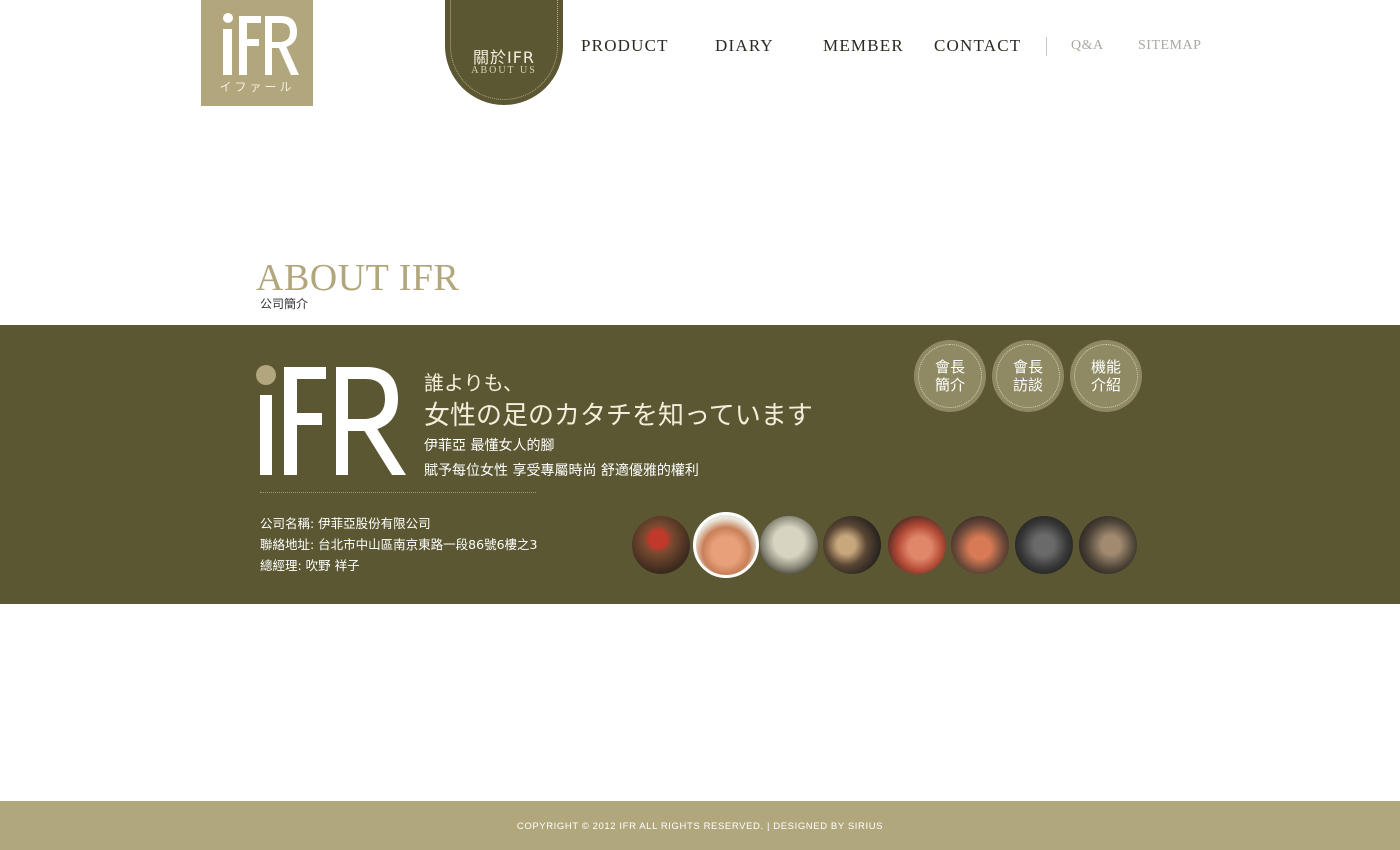 This screenshot has height=850, width=1400. What do you see at coordinates (1027, 385) in the screenshot?
I see `chairman-interview-label-2: 訪談` at bounding box center [1027, 385].